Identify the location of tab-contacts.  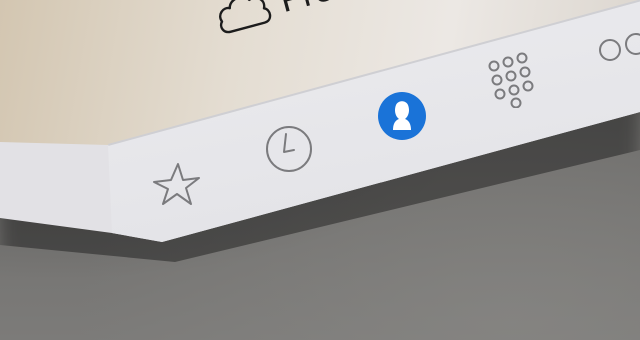
(402, 116).